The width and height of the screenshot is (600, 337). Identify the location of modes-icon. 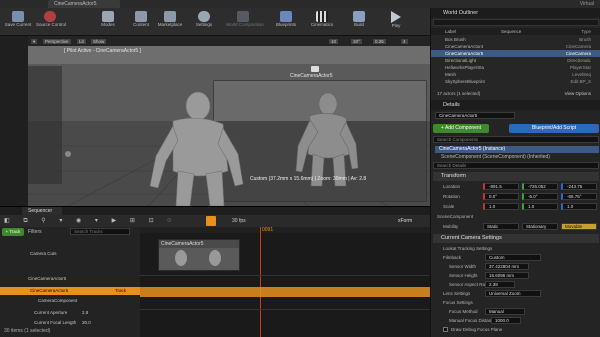
(108, 16).